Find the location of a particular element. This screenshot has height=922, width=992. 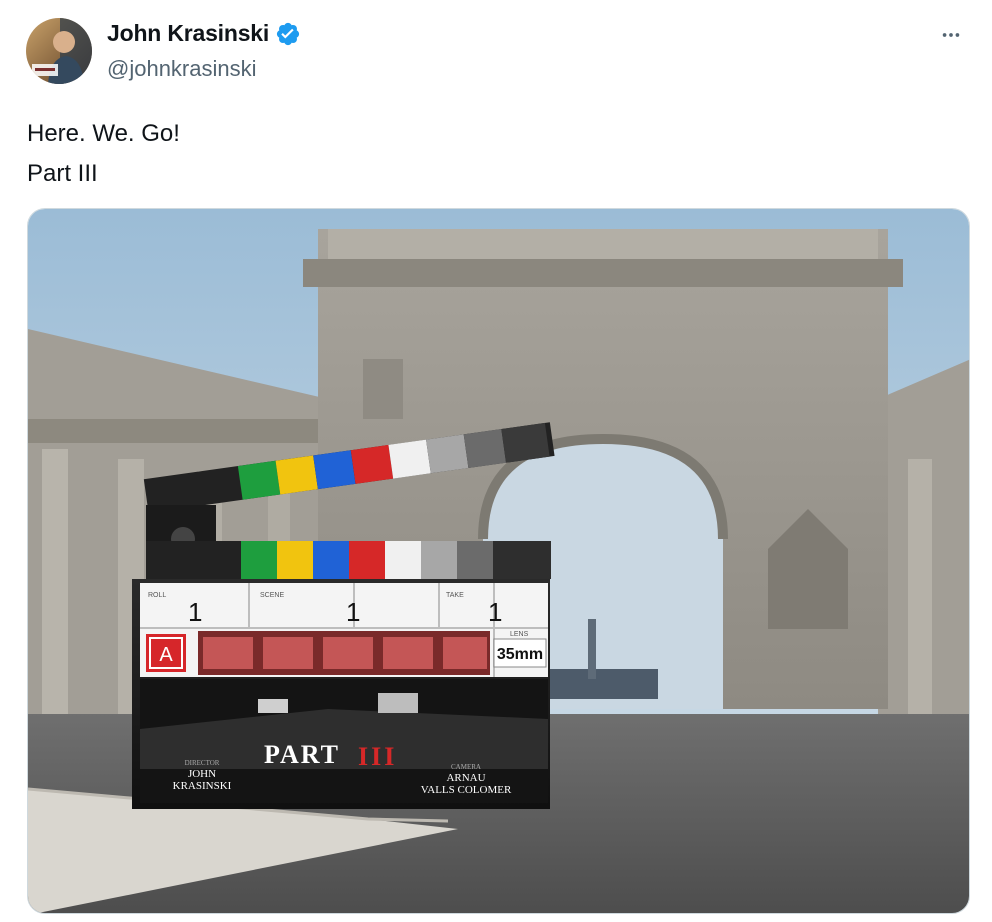

slate-roll-value: 1 is located at coordinates (195, 612).